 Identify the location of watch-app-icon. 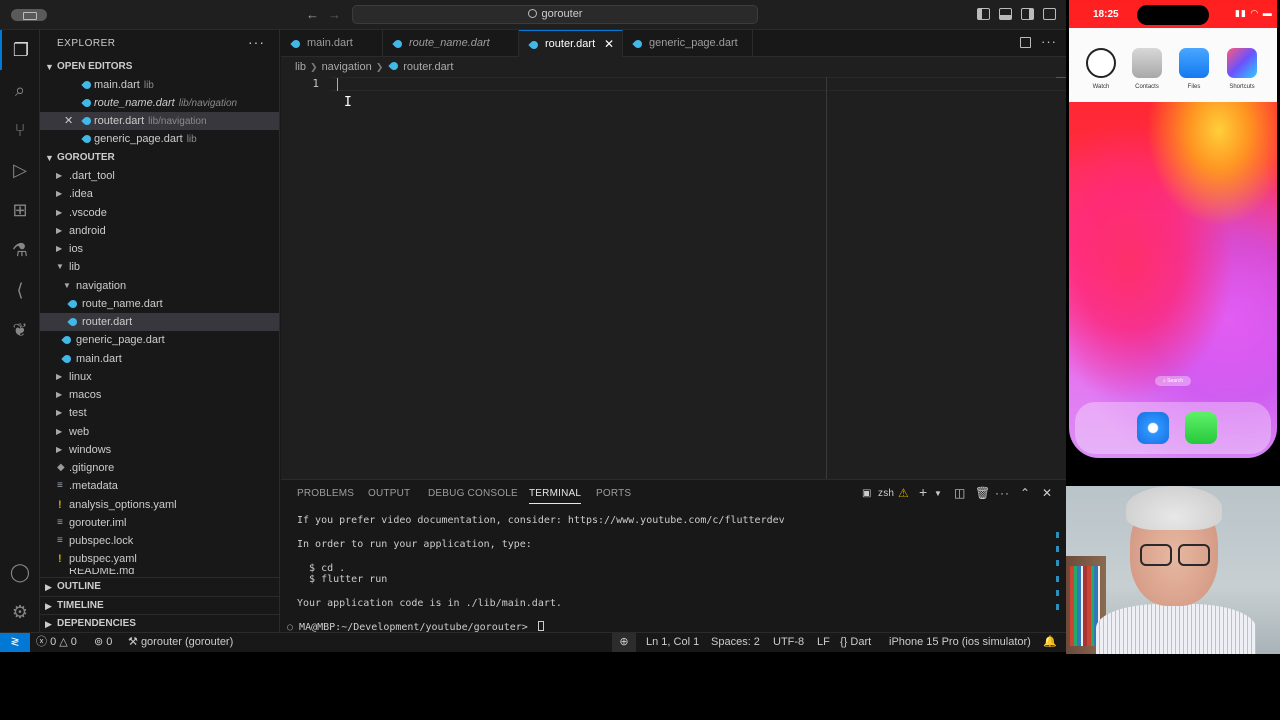
(1101, 63).